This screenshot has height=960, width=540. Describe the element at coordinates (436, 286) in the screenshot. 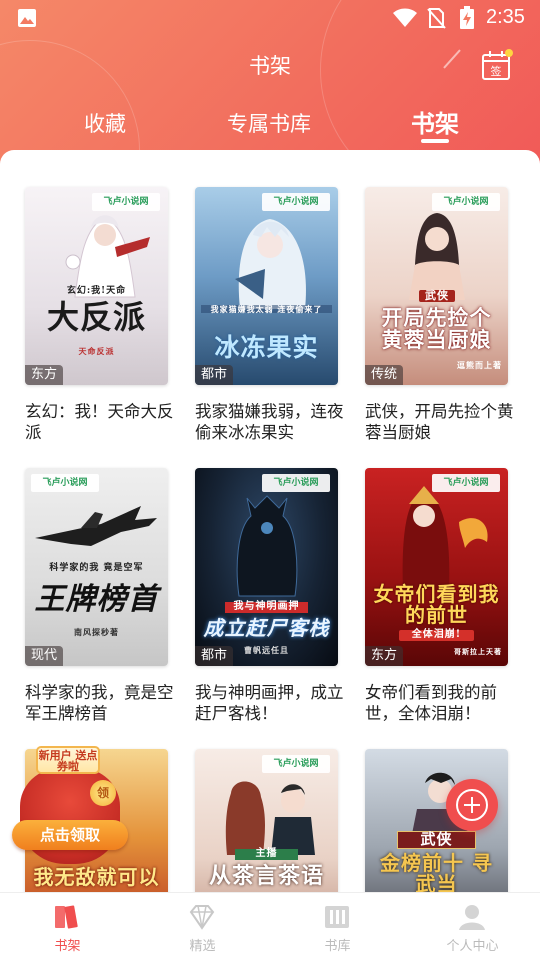

I see `book-cover: 飞卢小说网 武侠 开局先捡个黄蓉当厨娘 逗熊而上著 传统` at that location.